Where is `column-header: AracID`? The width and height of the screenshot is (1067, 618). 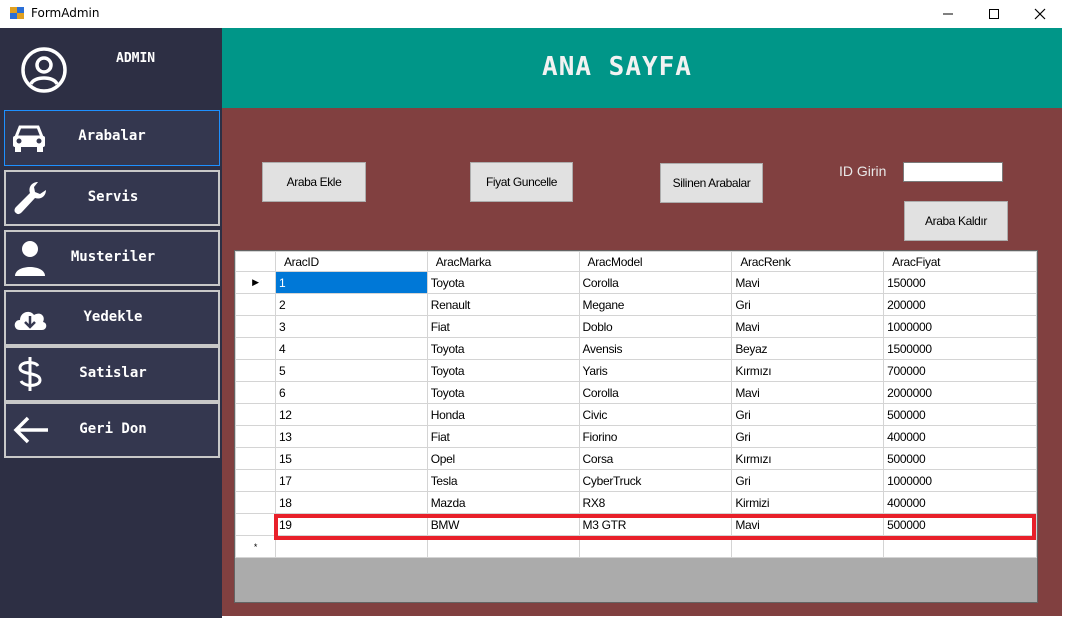 column-header: AracID is located at coordinates (351, 261).